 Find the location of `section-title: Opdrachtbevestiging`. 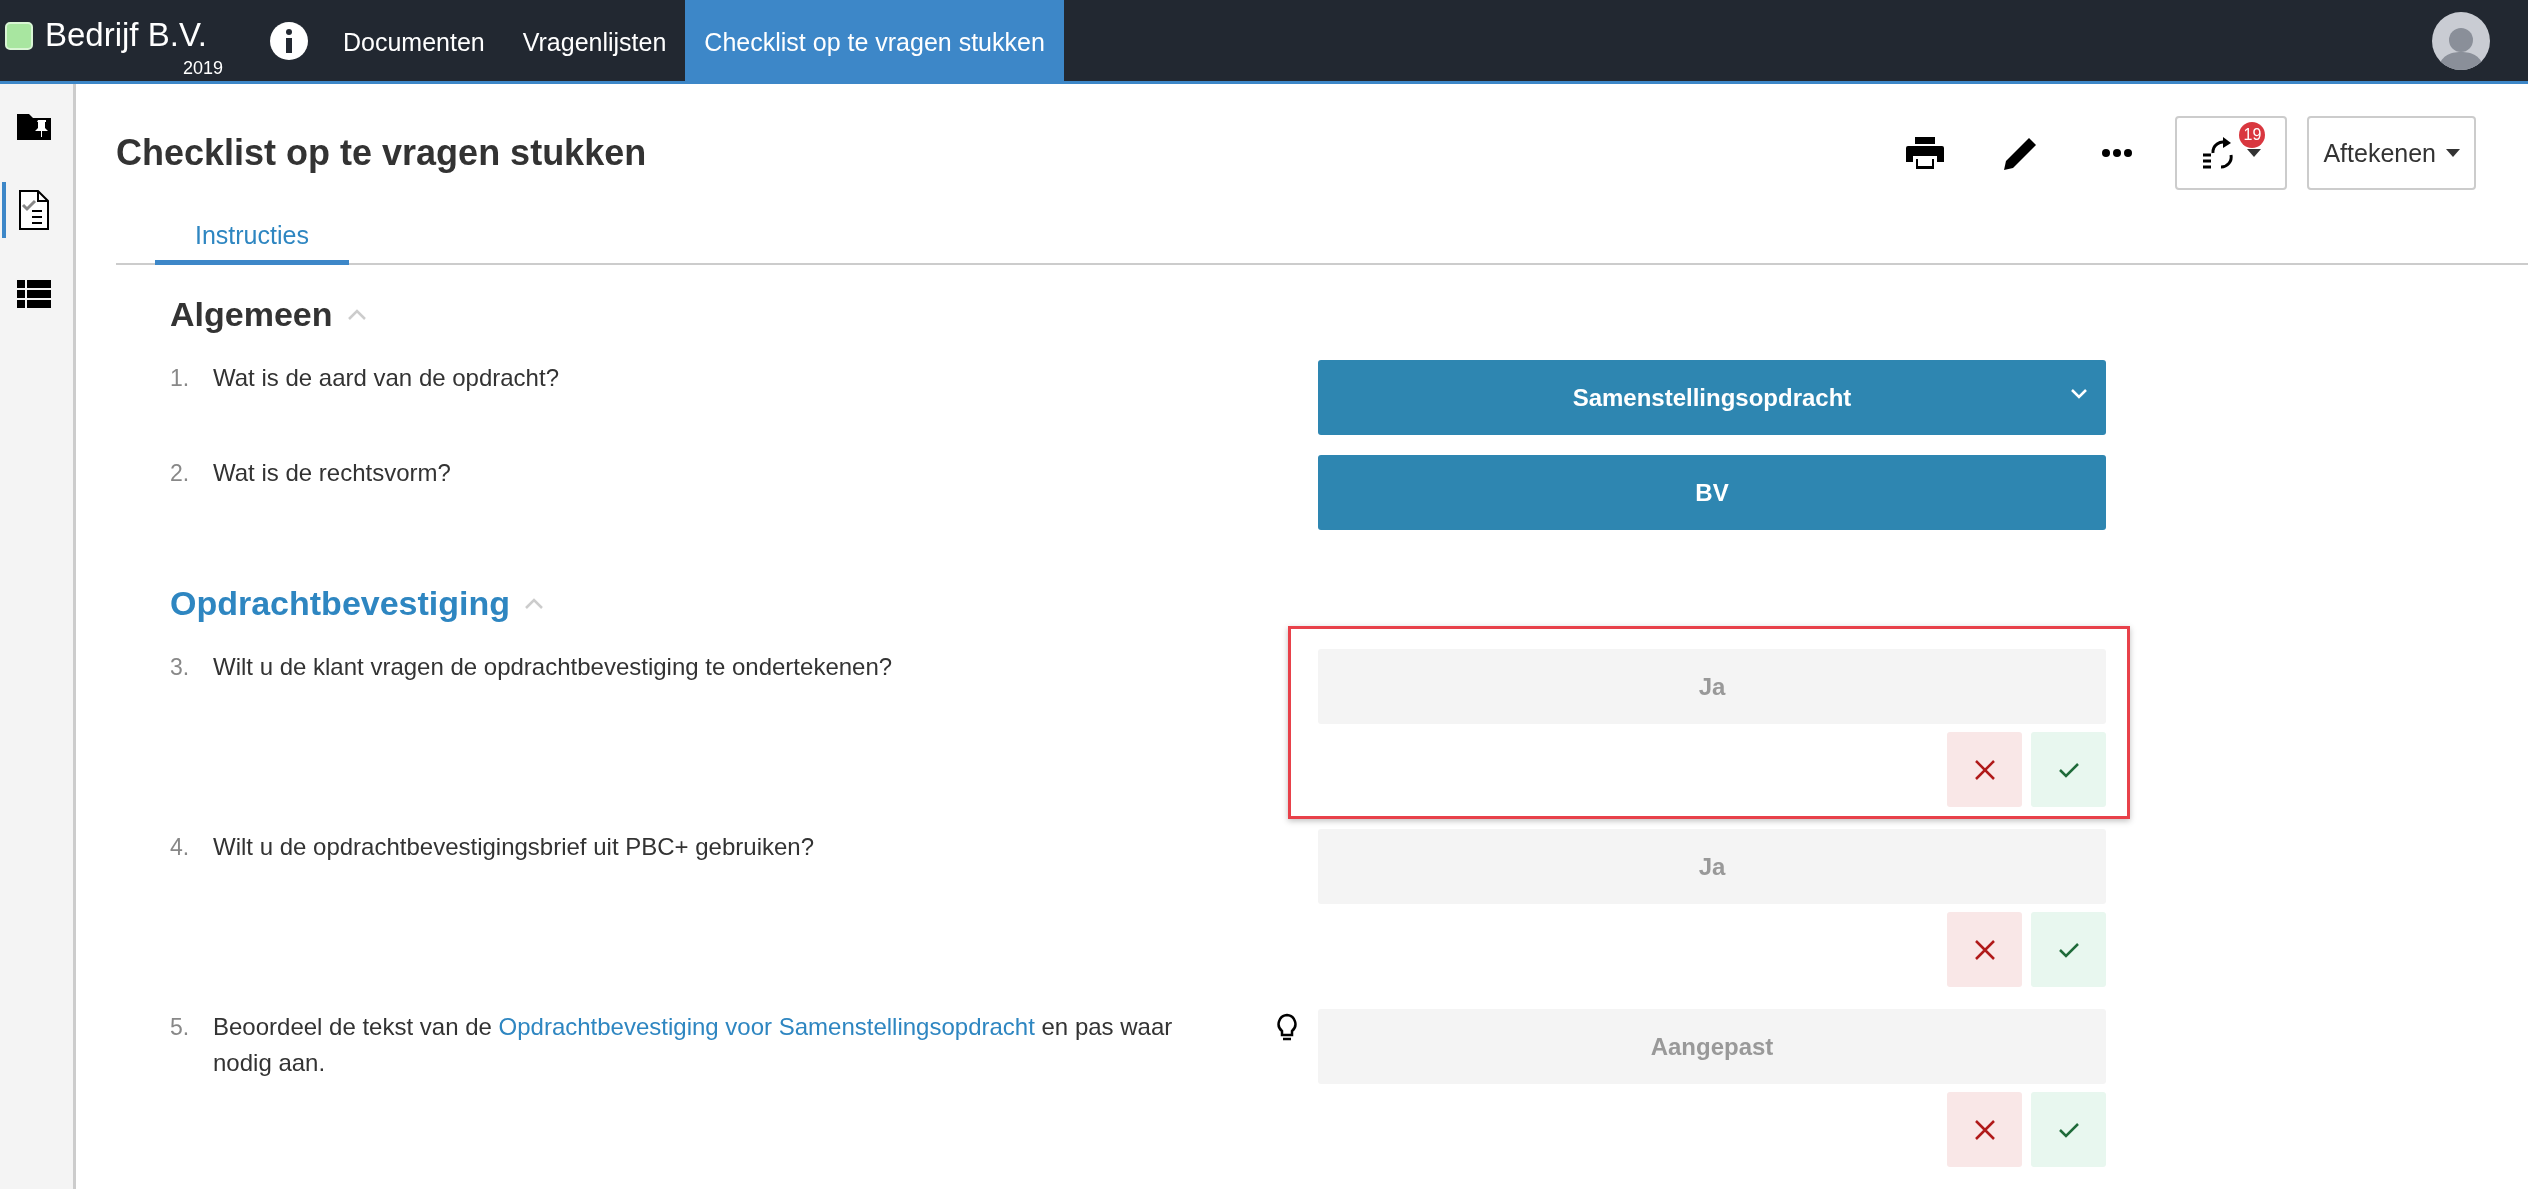

section-title: Opdrachtbevestiging is located at coordinates (340, 603).